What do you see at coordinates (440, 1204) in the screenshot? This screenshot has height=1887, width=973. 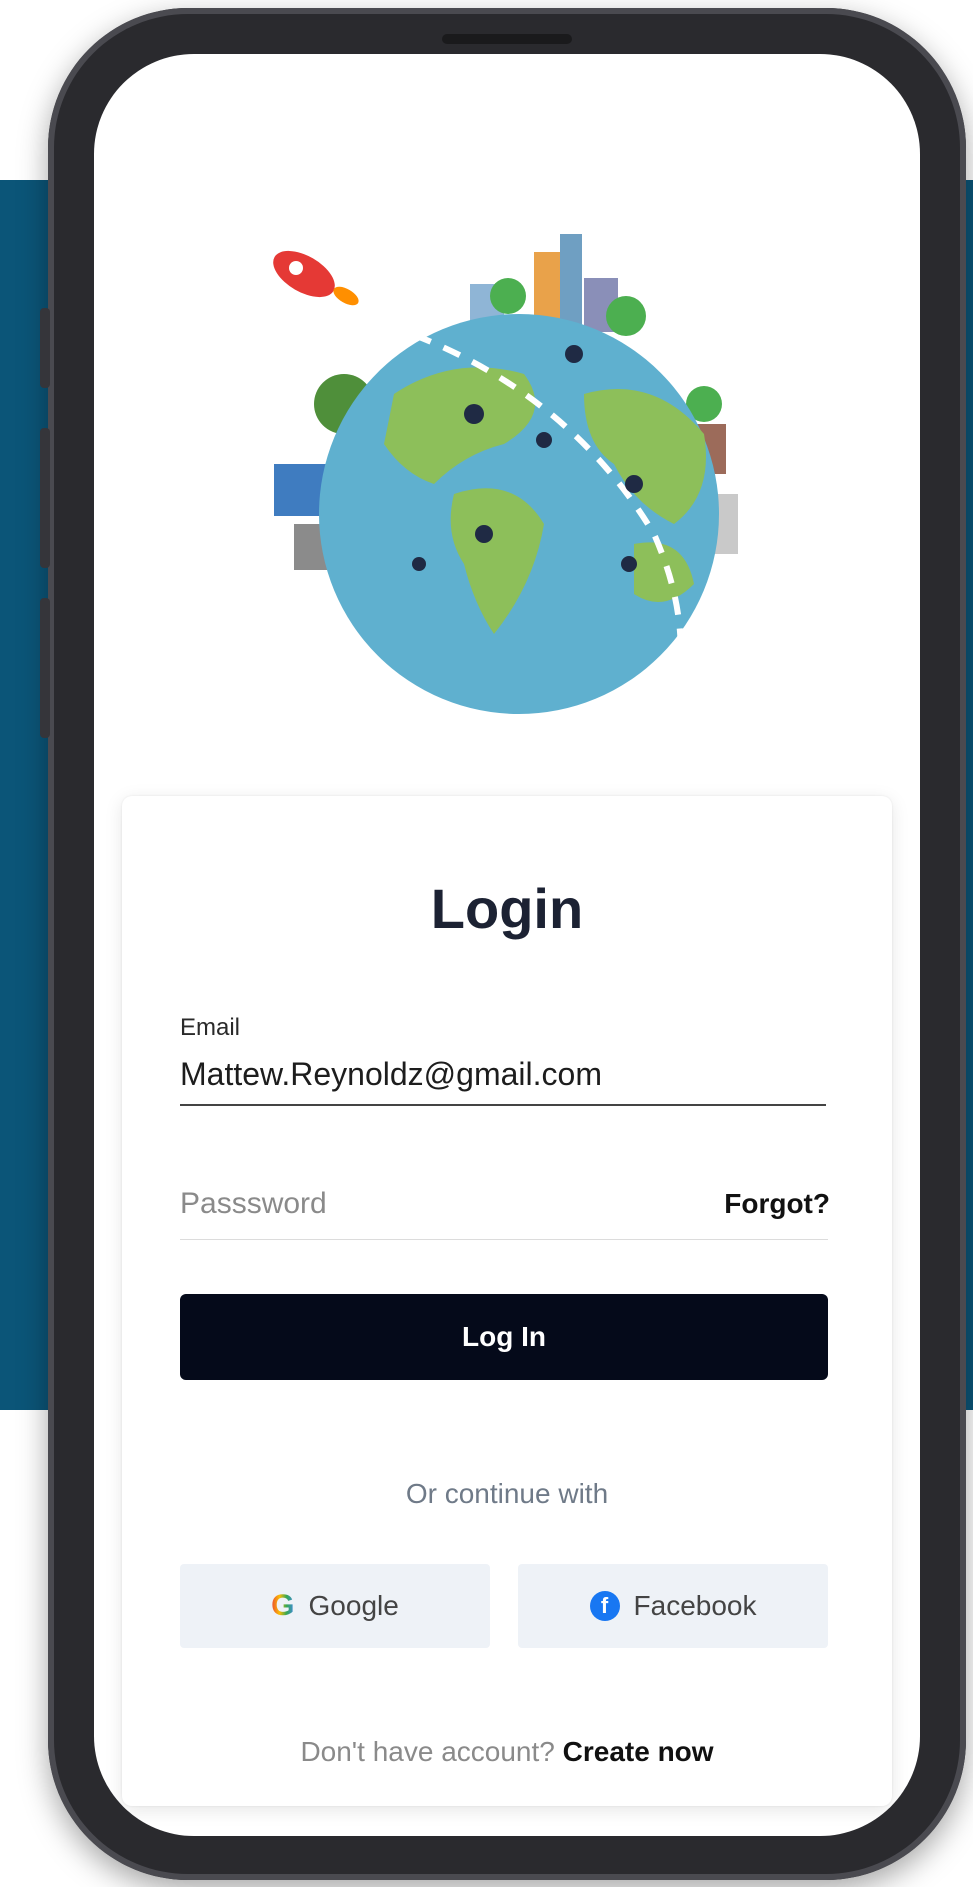 I see `password-field` at bounding box center [440, 1204].